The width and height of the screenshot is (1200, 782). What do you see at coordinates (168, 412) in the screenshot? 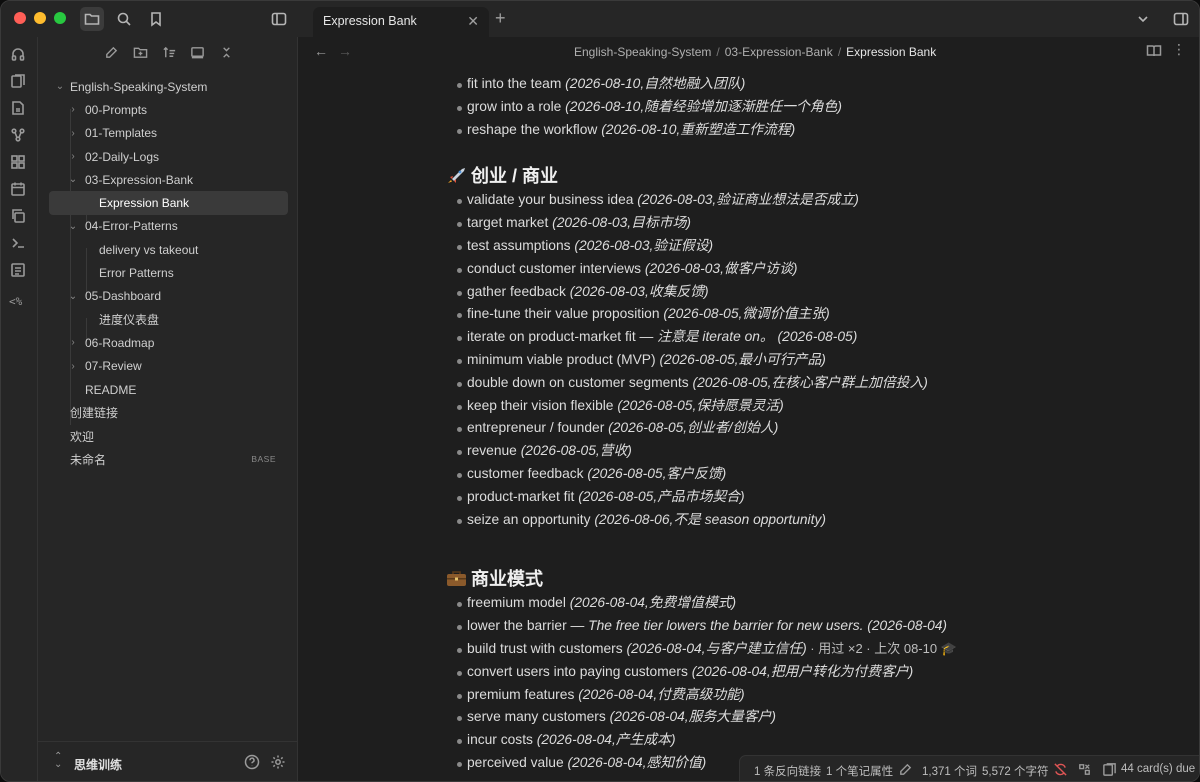
I see `file-create-link: 创建链接` at bounding box center [168, 412].